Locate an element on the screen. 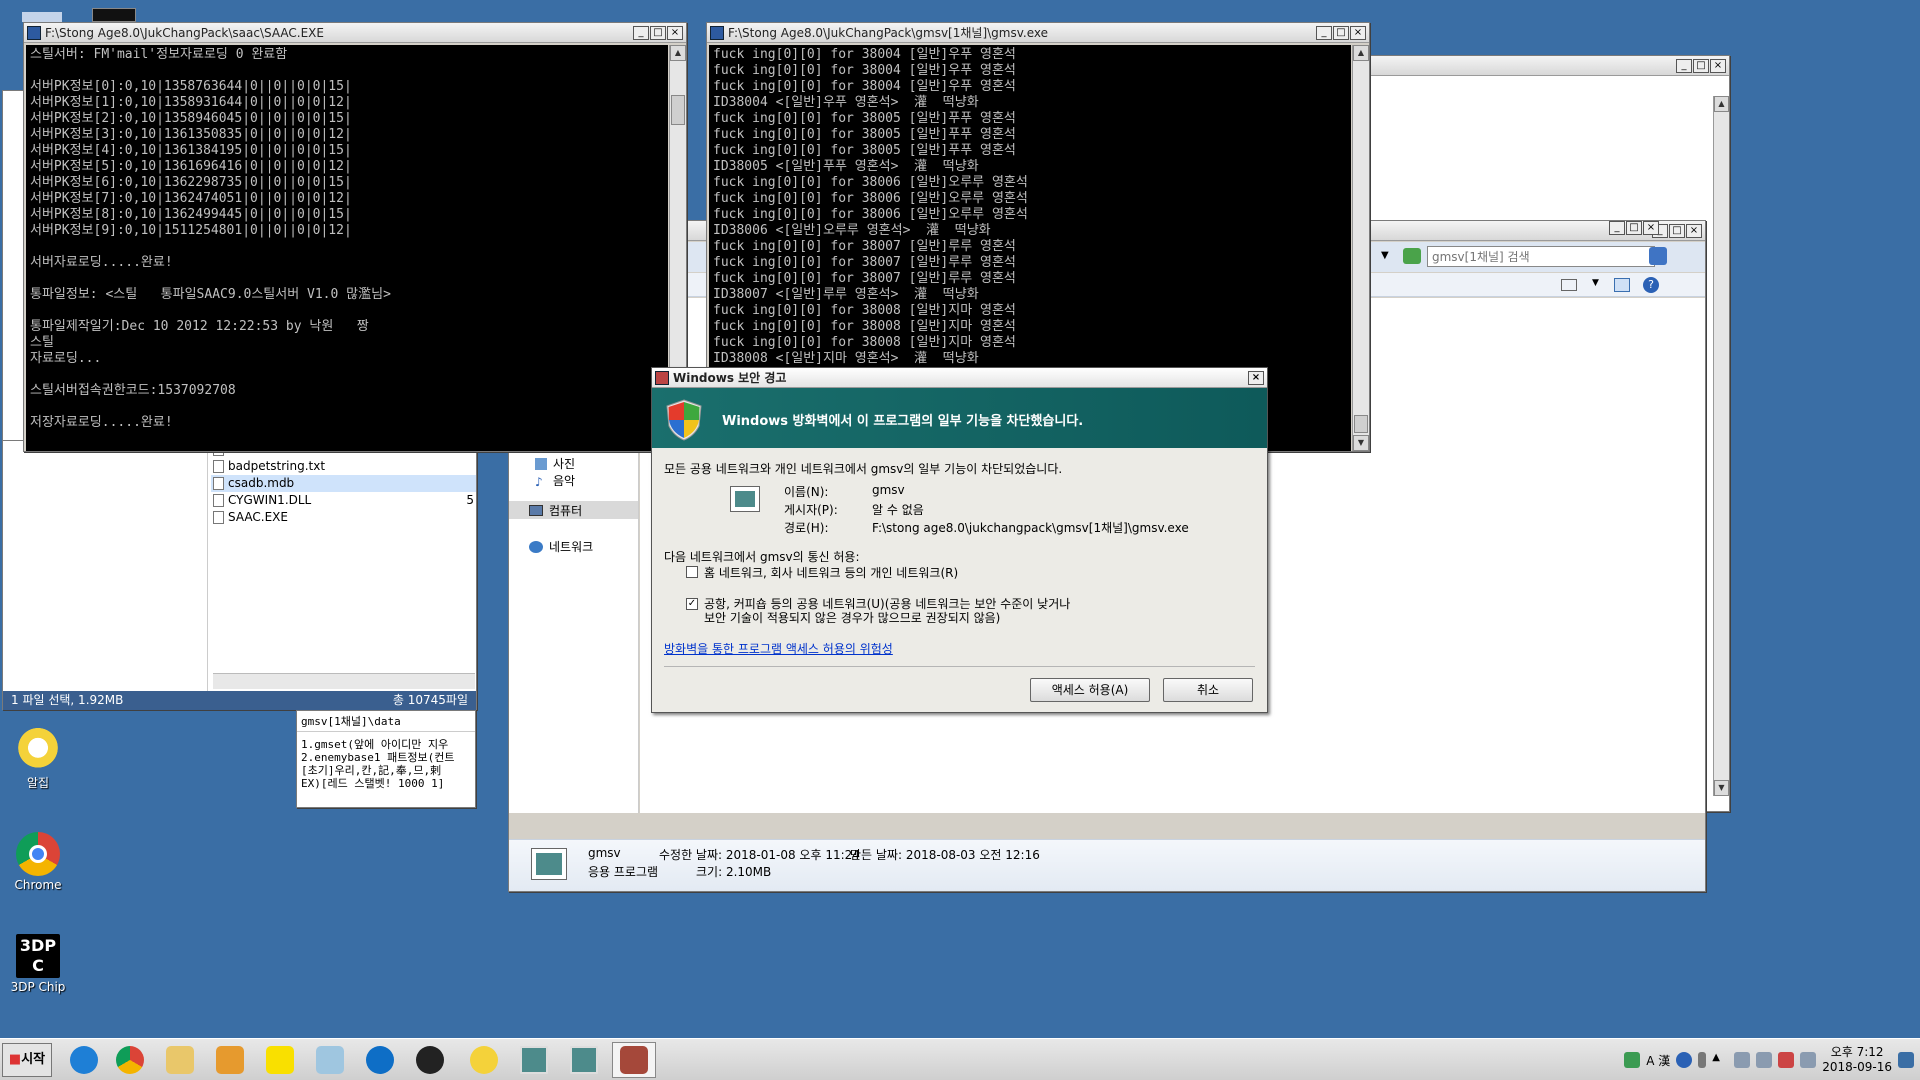  file-item: CYGWIN1.DLL 5 is located at coordinates (343, 500).